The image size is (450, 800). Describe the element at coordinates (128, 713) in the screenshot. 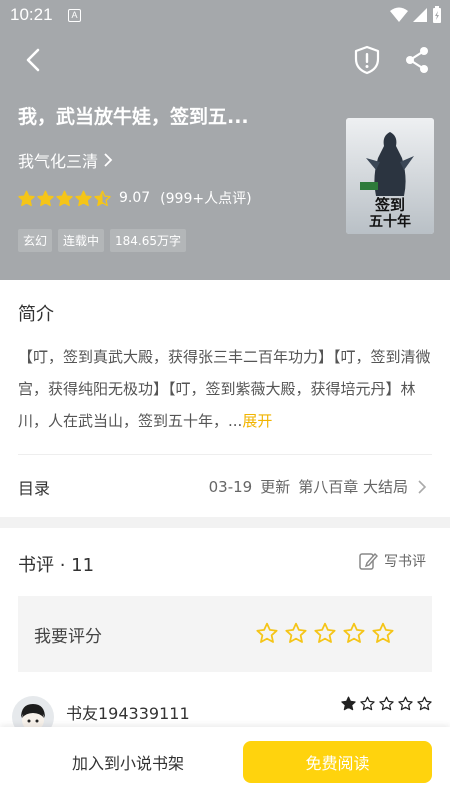

I see `reviewer-name: 书友194339111` at that location.